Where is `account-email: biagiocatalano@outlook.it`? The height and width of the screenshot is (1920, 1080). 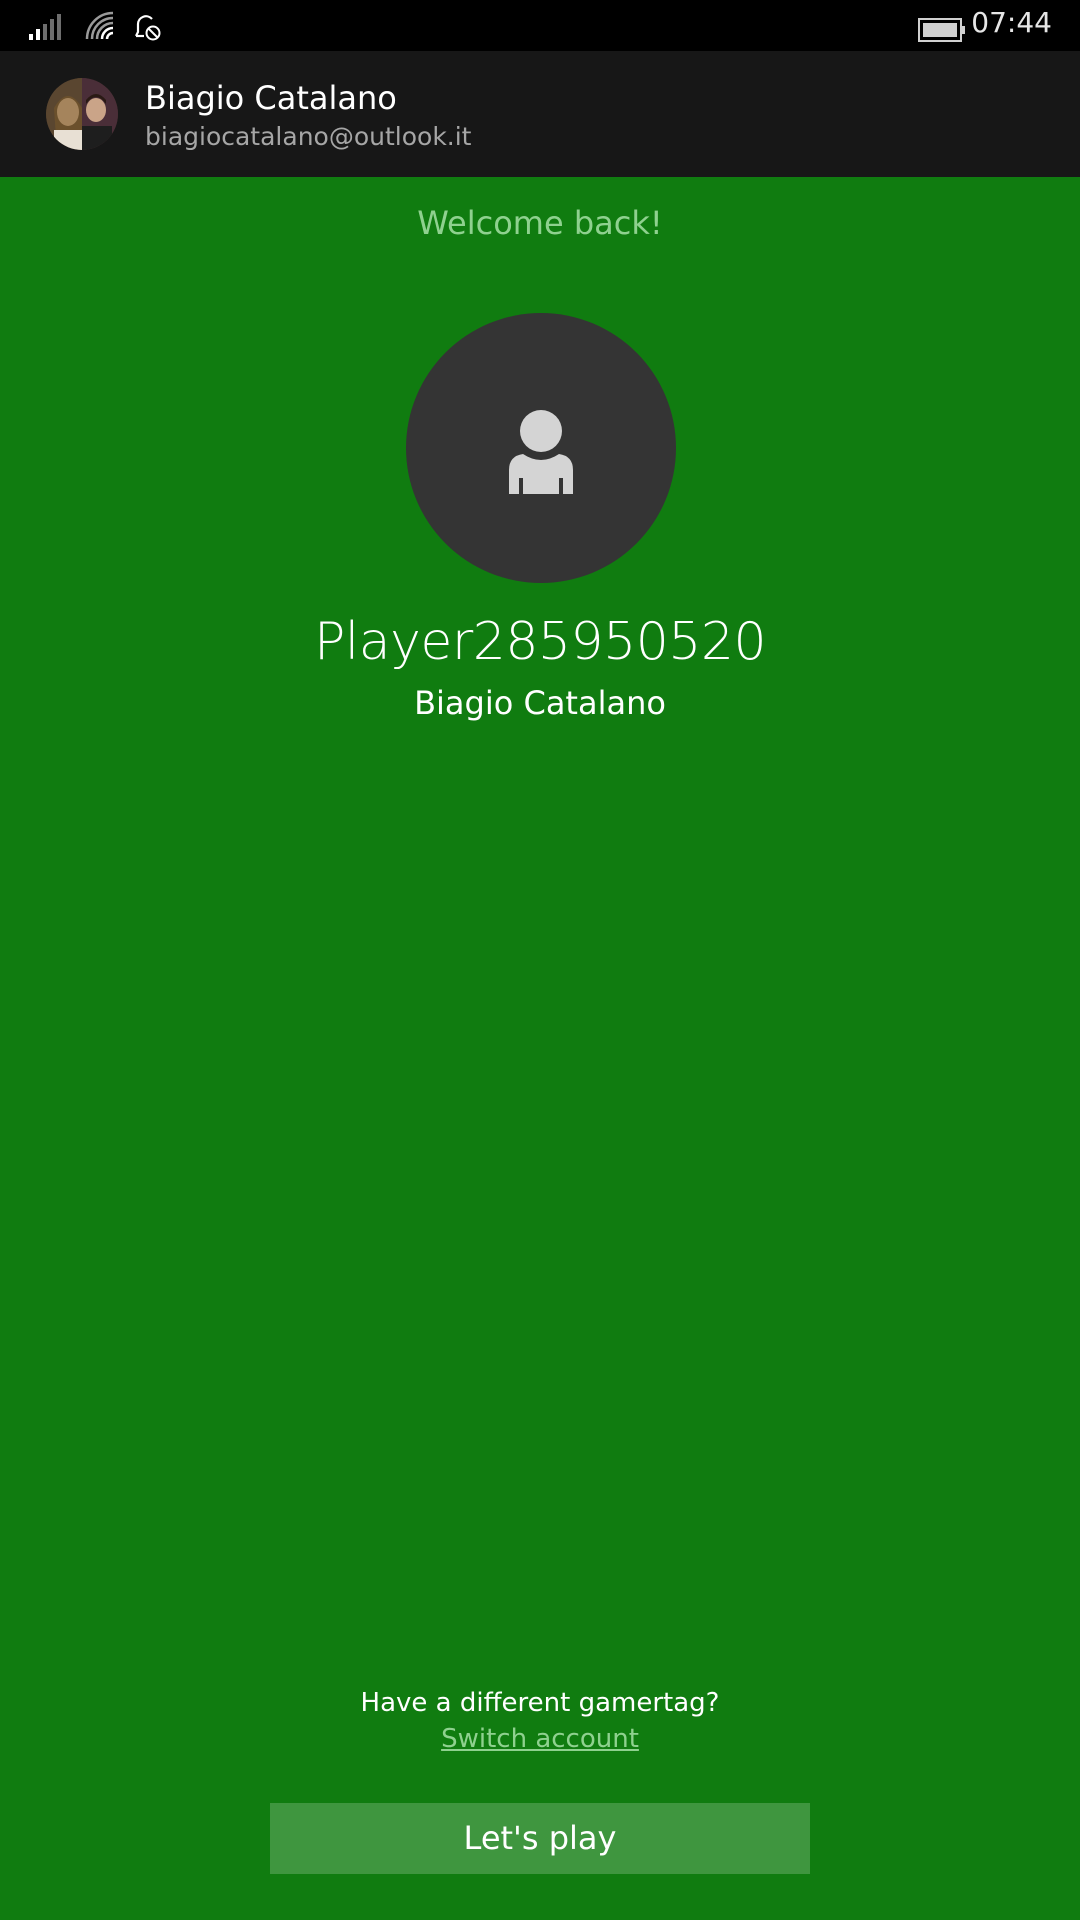 account-email: biagiocatalano@outlook.it is located at coordinates (308, 136).